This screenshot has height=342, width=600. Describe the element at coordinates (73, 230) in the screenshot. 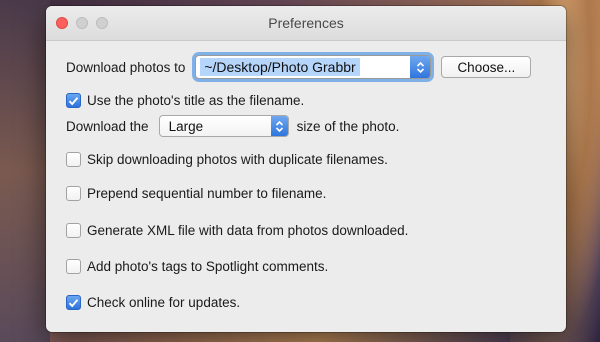

I see `generate-xml-checkbox` at that location.